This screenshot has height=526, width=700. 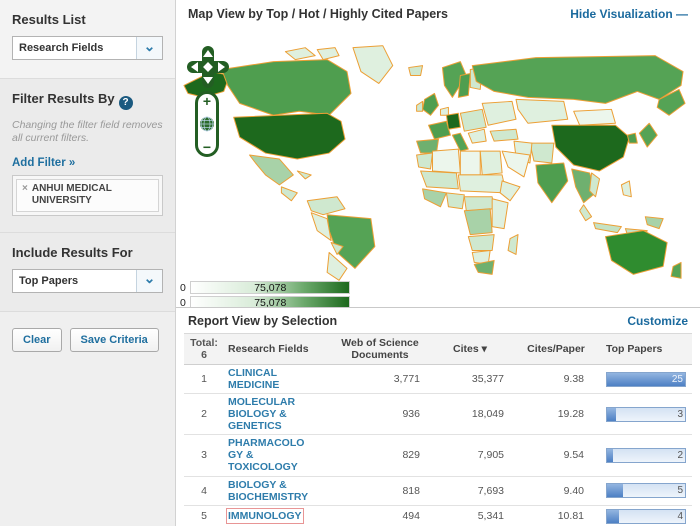 I want to click on legend-max-label: 75,078, so click(x=270, y=288).